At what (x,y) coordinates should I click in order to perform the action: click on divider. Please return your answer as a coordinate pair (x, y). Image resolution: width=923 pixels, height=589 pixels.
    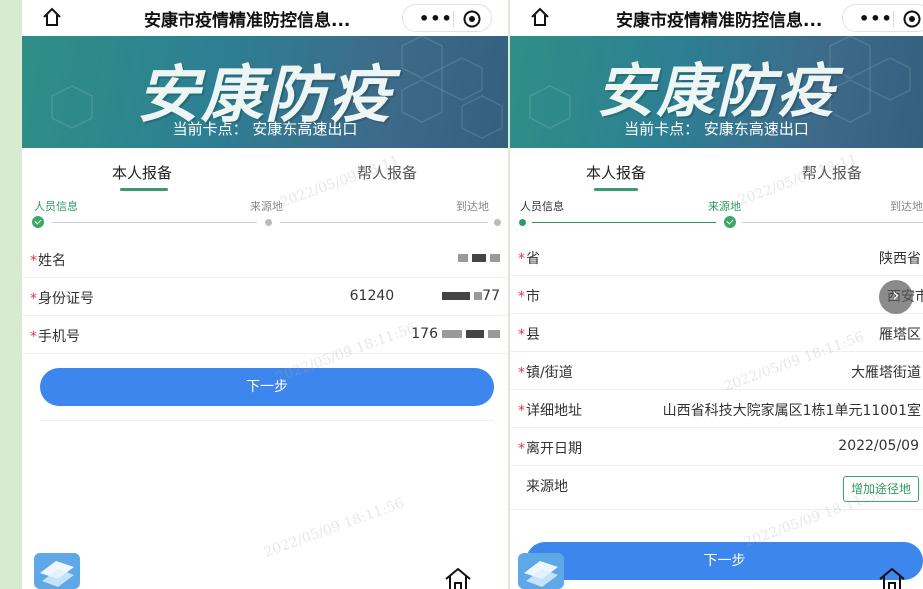
    Looking at the image, I should click on (267, 420).